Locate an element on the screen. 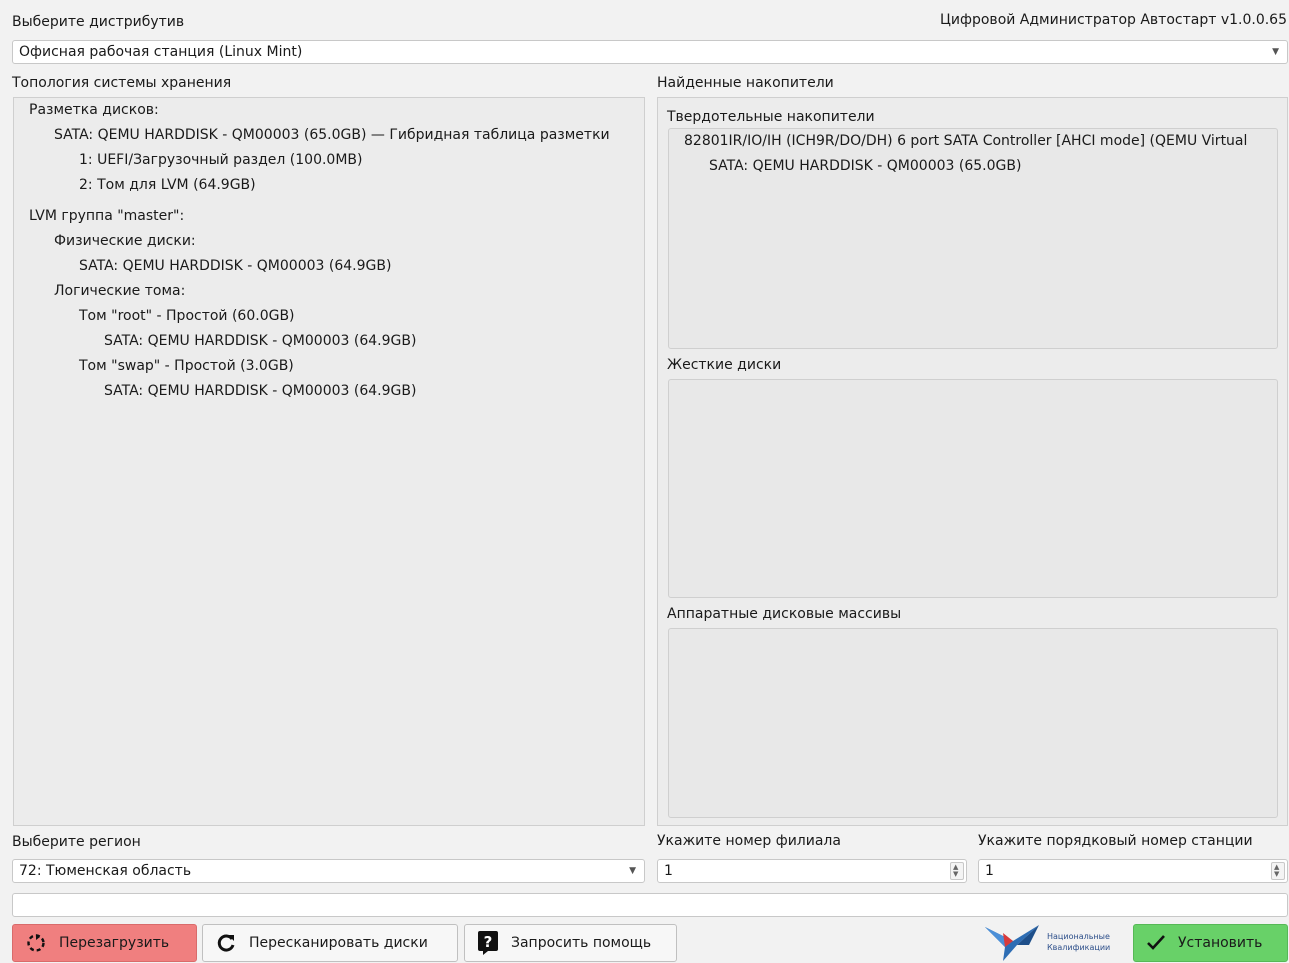 The image size is (1289, 963). tree-line: LVM группа "master": is located at coordinates (107, 216).